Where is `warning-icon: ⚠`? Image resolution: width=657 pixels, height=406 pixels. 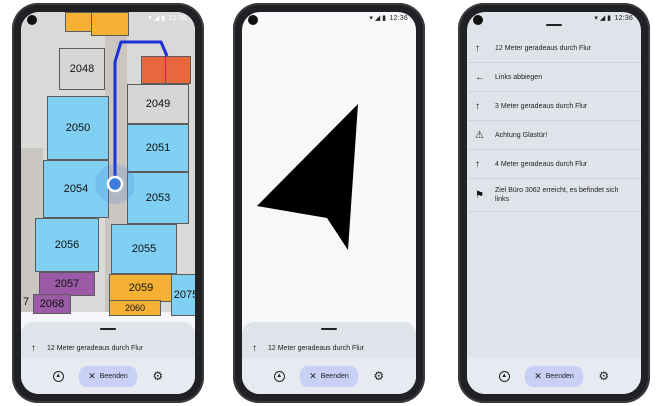 warning-icon: ⚠ is located at coordinates (479, 135).